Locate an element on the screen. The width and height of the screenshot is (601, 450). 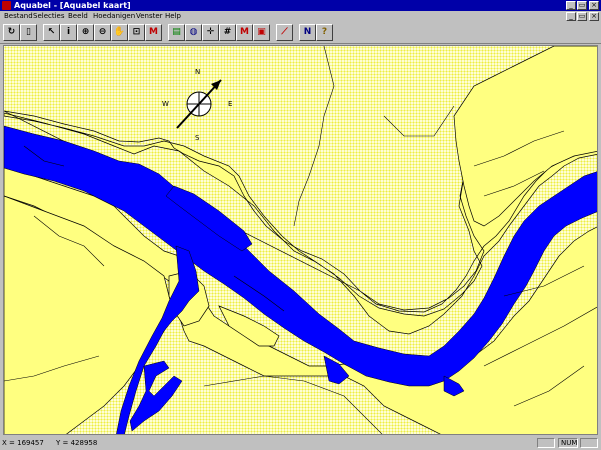
north-arrow-icon: ✛ is located at coordinates (210, 32).